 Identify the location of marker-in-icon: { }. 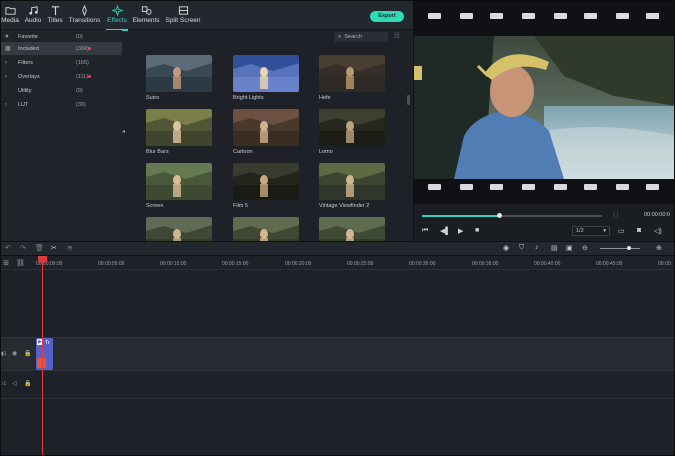
(616, 215).